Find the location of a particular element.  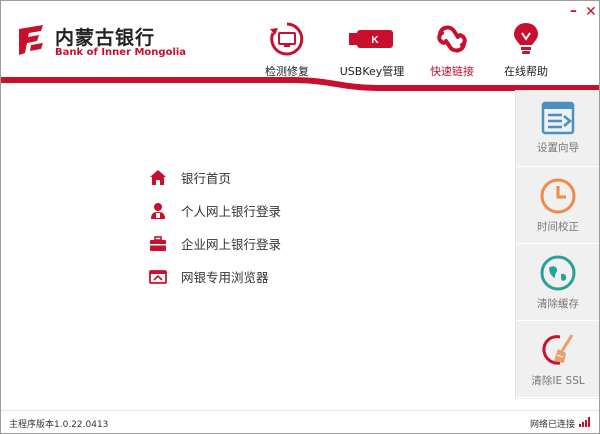

tool-setup-wizard: 设置向导 is located at coordinates (557, 128).